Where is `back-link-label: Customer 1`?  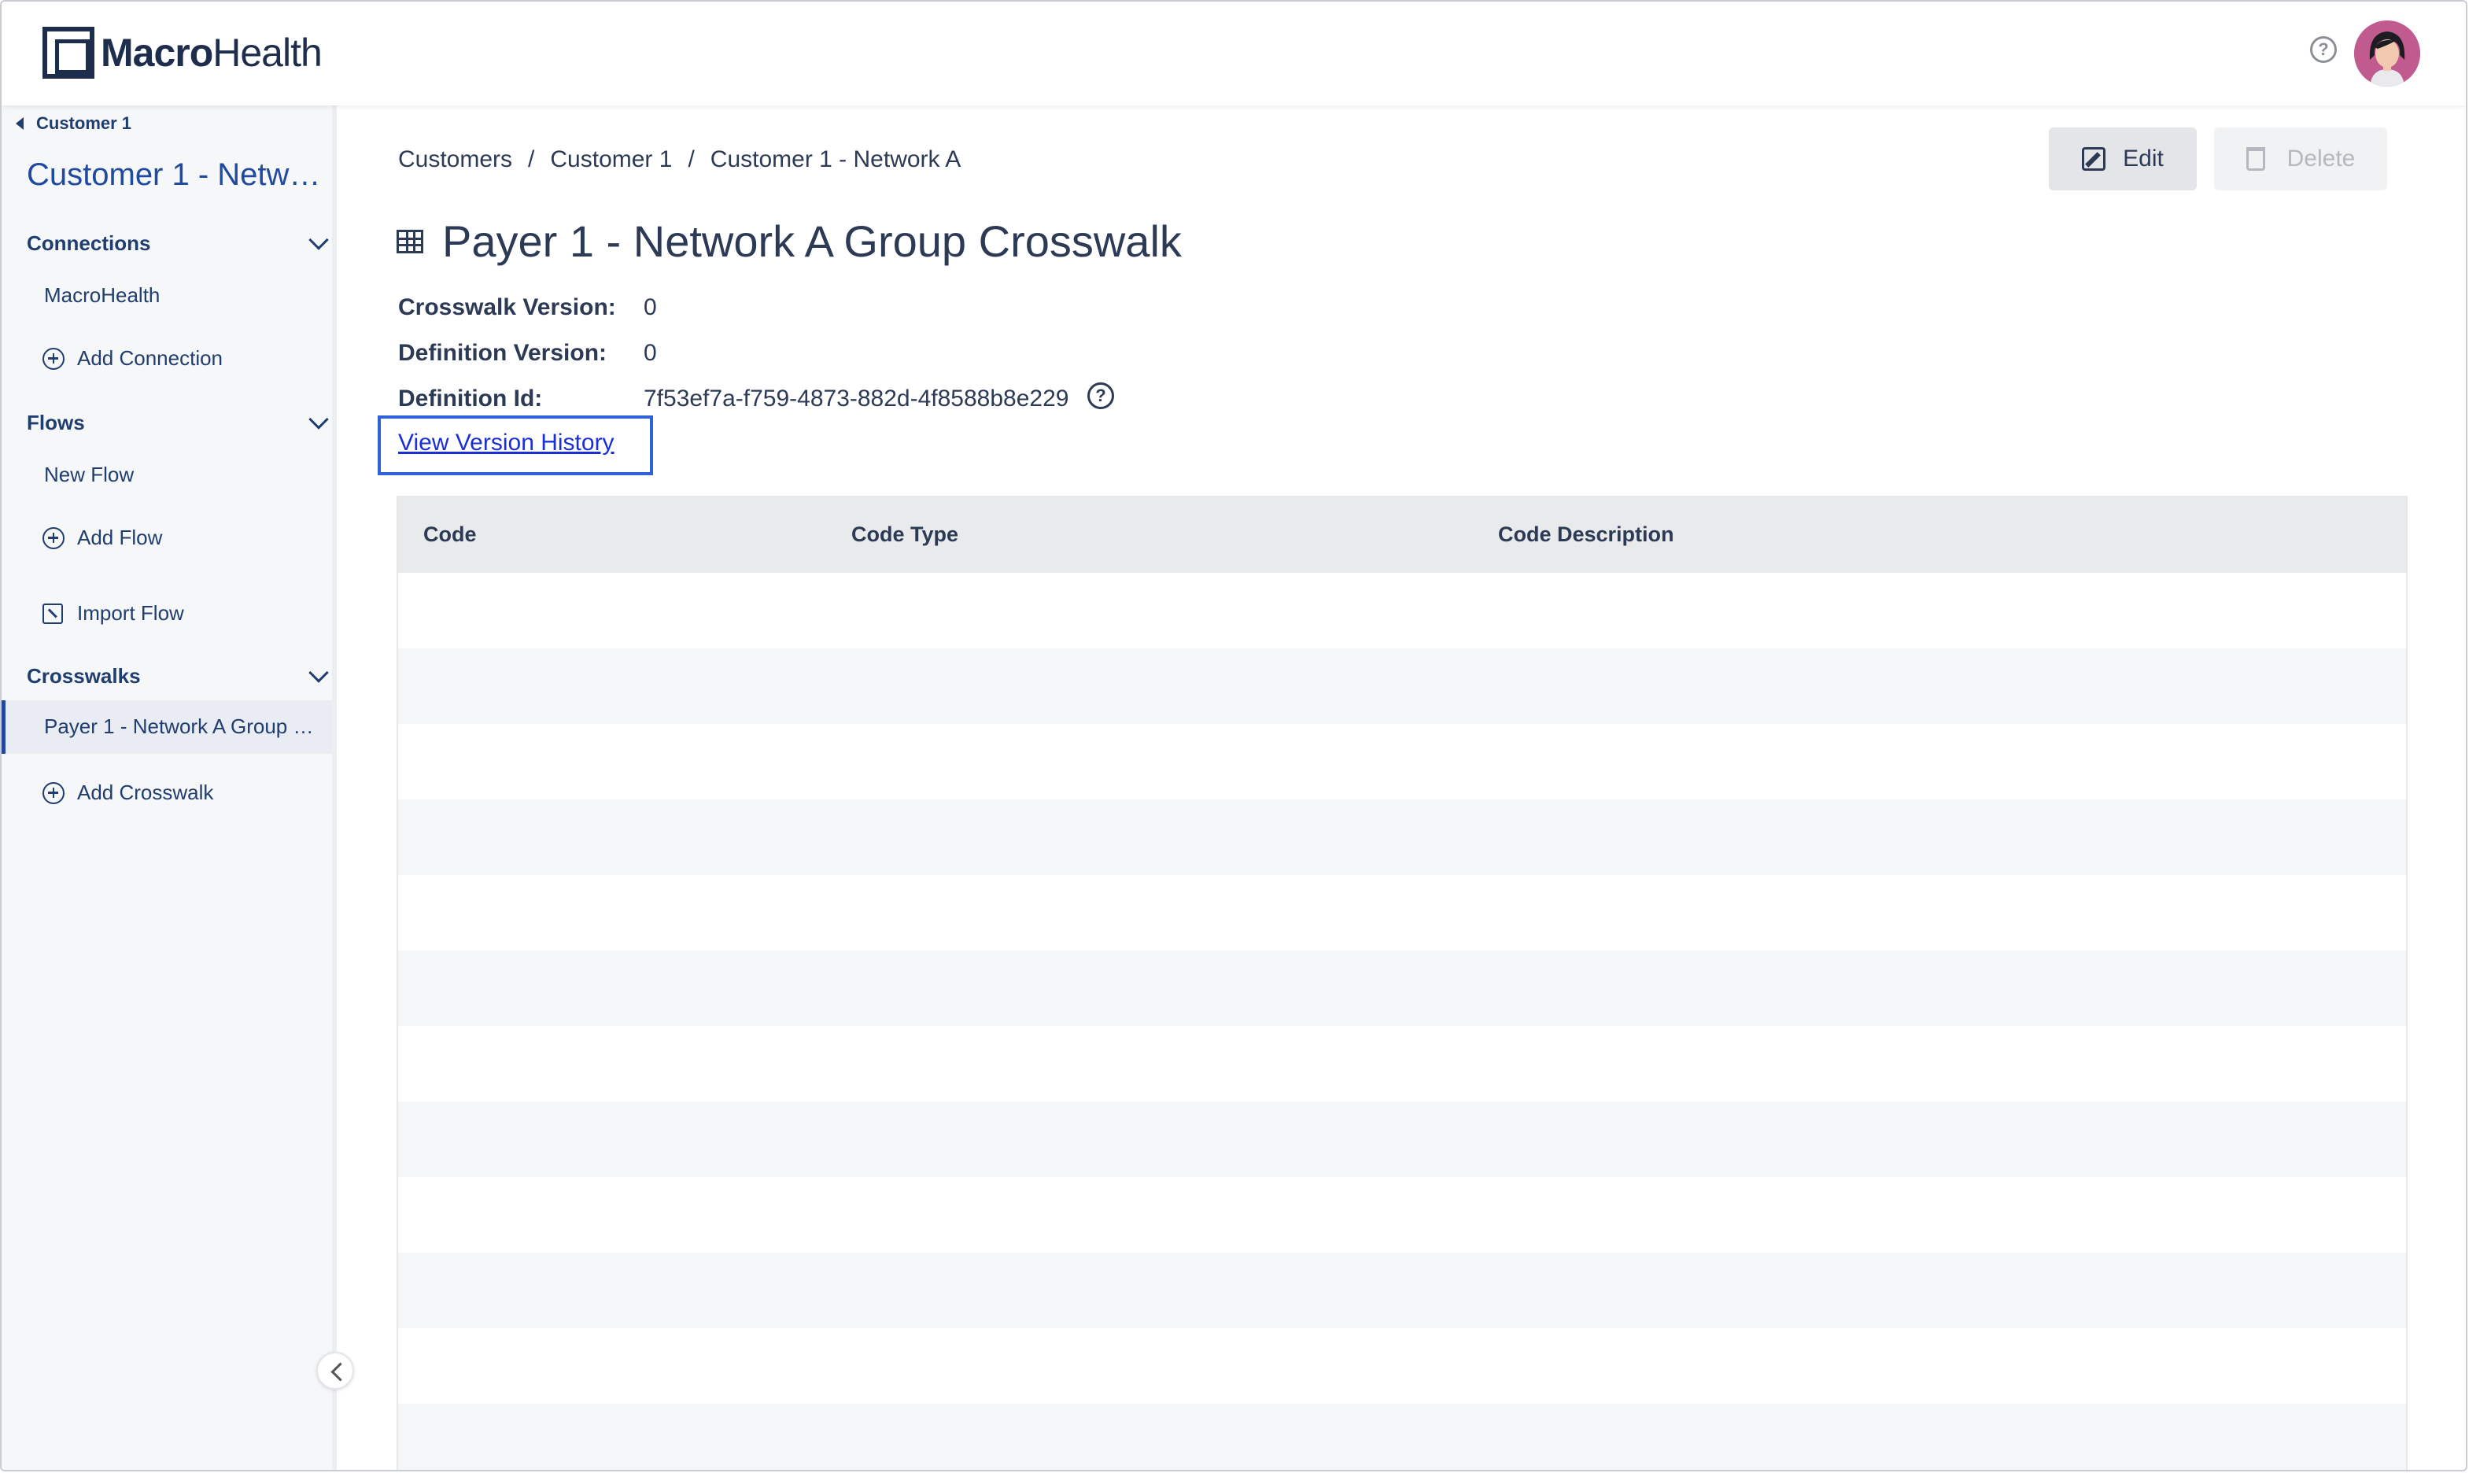
back-link-label: Customer 1 is located at coordinates (84, 123).